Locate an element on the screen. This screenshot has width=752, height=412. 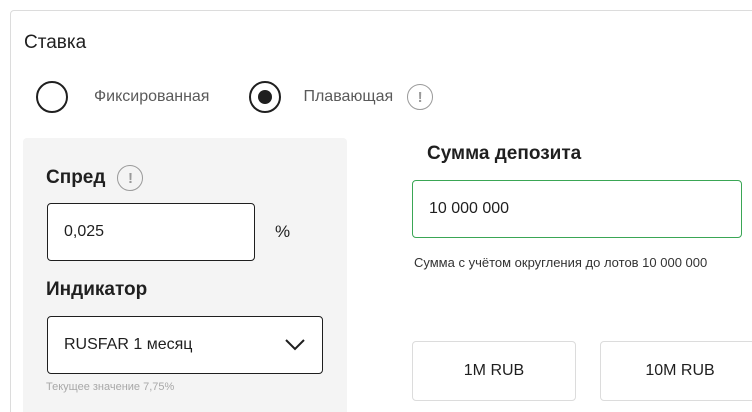
quick-amount-1m-button: 1M RUB is located at coordinates (494, 371).